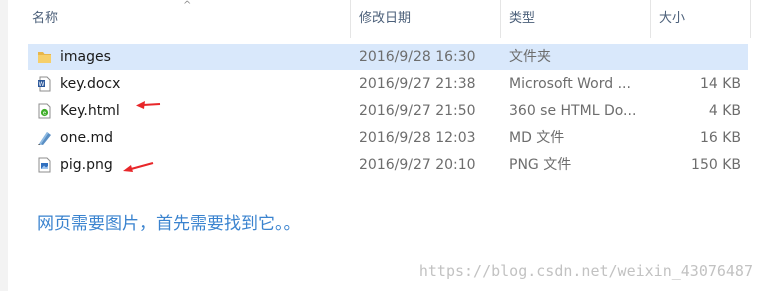 The height and width of the screenshot is (291, 764). Describe the element at coordinates (90, 84) in the screenshot. I see `file-name: key.docx` at that location.